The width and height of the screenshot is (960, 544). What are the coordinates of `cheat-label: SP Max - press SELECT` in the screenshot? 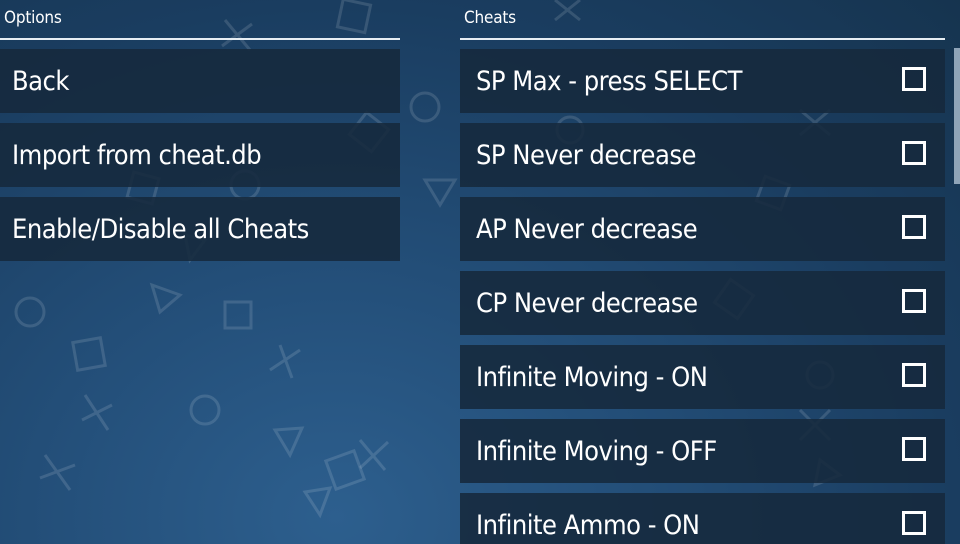 It's located at (609, 81).